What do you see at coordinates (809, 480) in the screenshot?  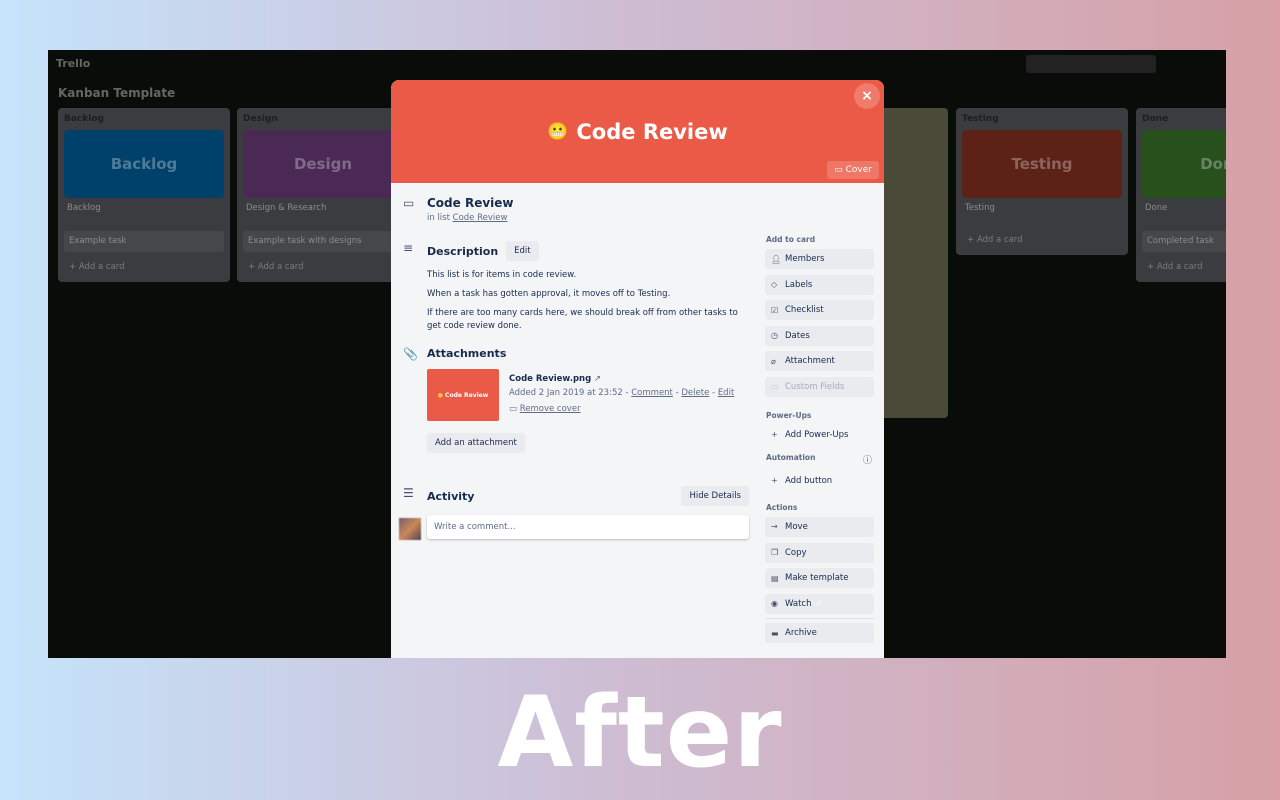 I see `button-label: Add button` at bounding box center [809, 480].